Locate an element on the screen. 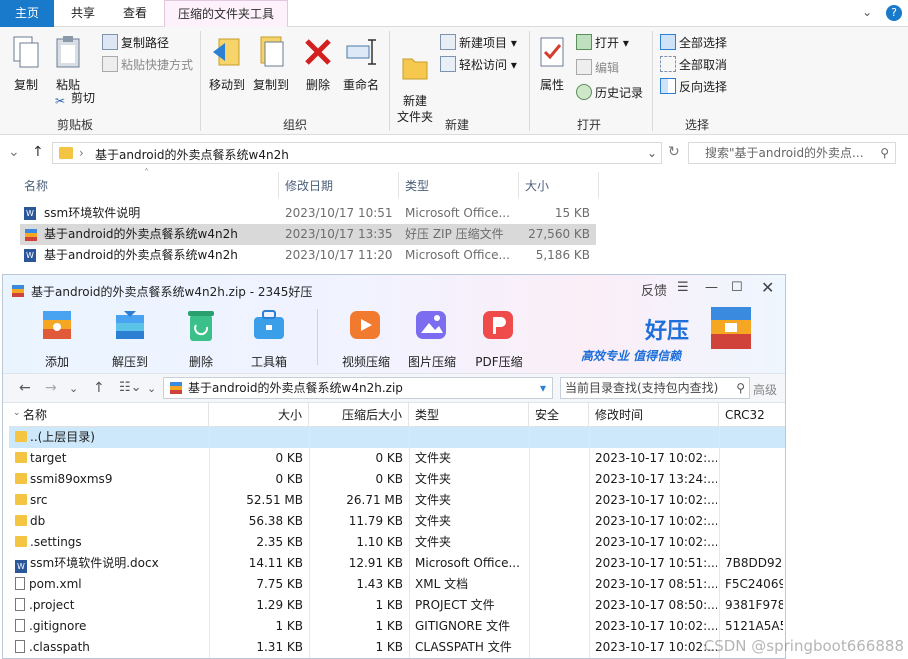 Image resolution: width=908 pixels, height=659 pixels. column-name: 名称 is located at coordinates (36, 185).